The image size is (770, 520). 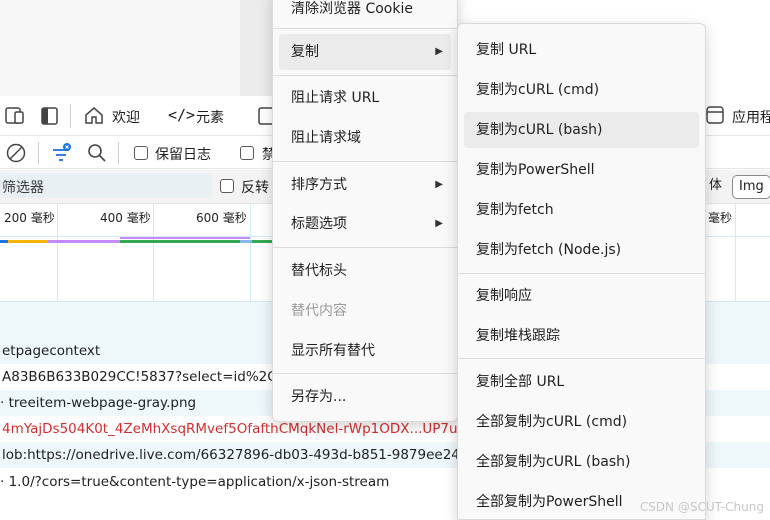 I want to click on submenu-copy-curl-bash: 复制为cURL (bash), so click(x=581, y=130).